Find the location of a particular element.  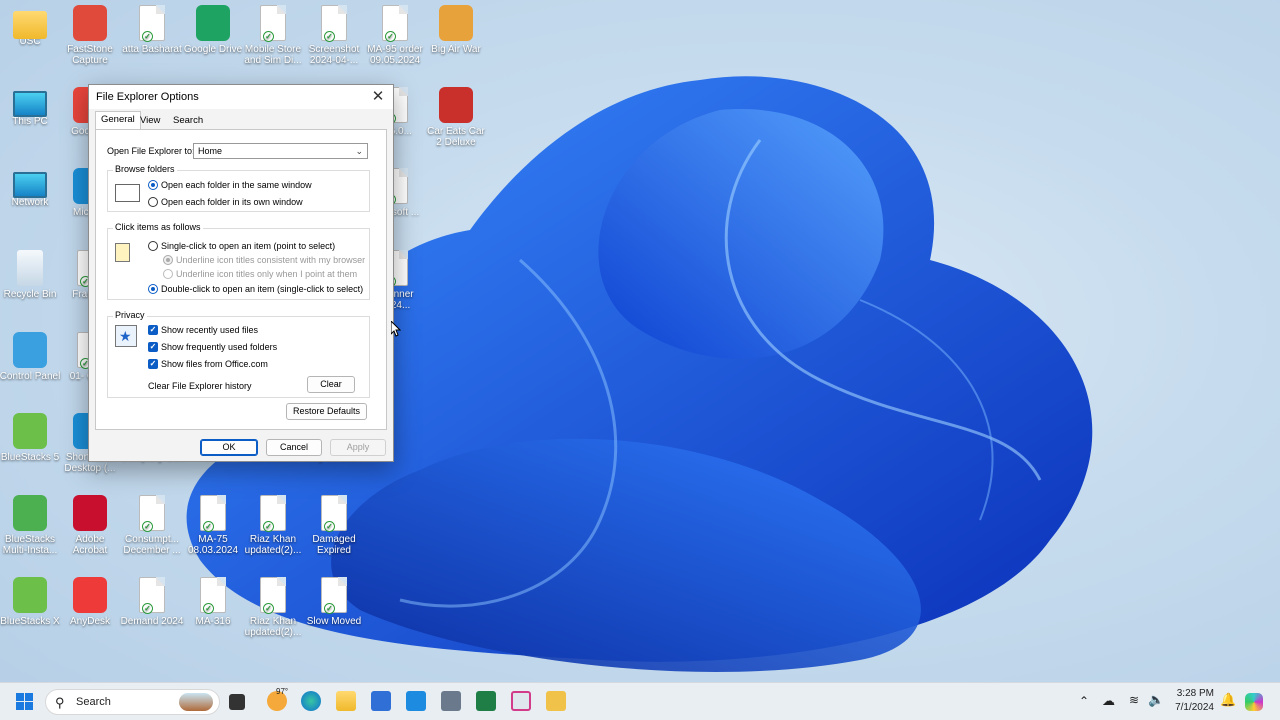

clear-button: Clear is located at coordinates (331, 384).